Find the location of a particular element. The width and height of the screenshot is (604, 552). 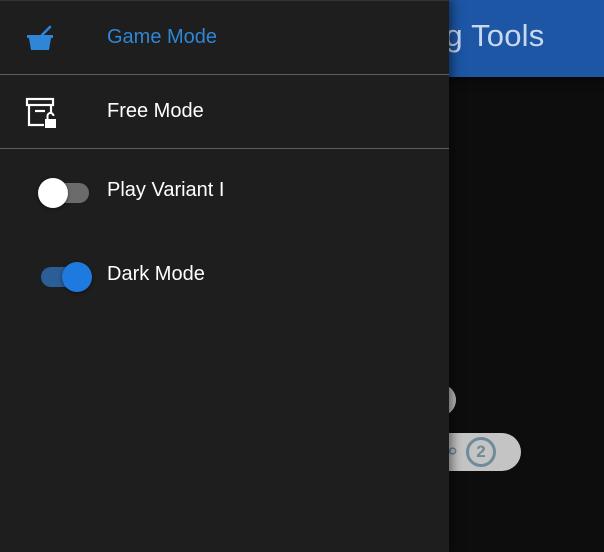

chip-number-badge: 2 is located at coordinates (481, 452).